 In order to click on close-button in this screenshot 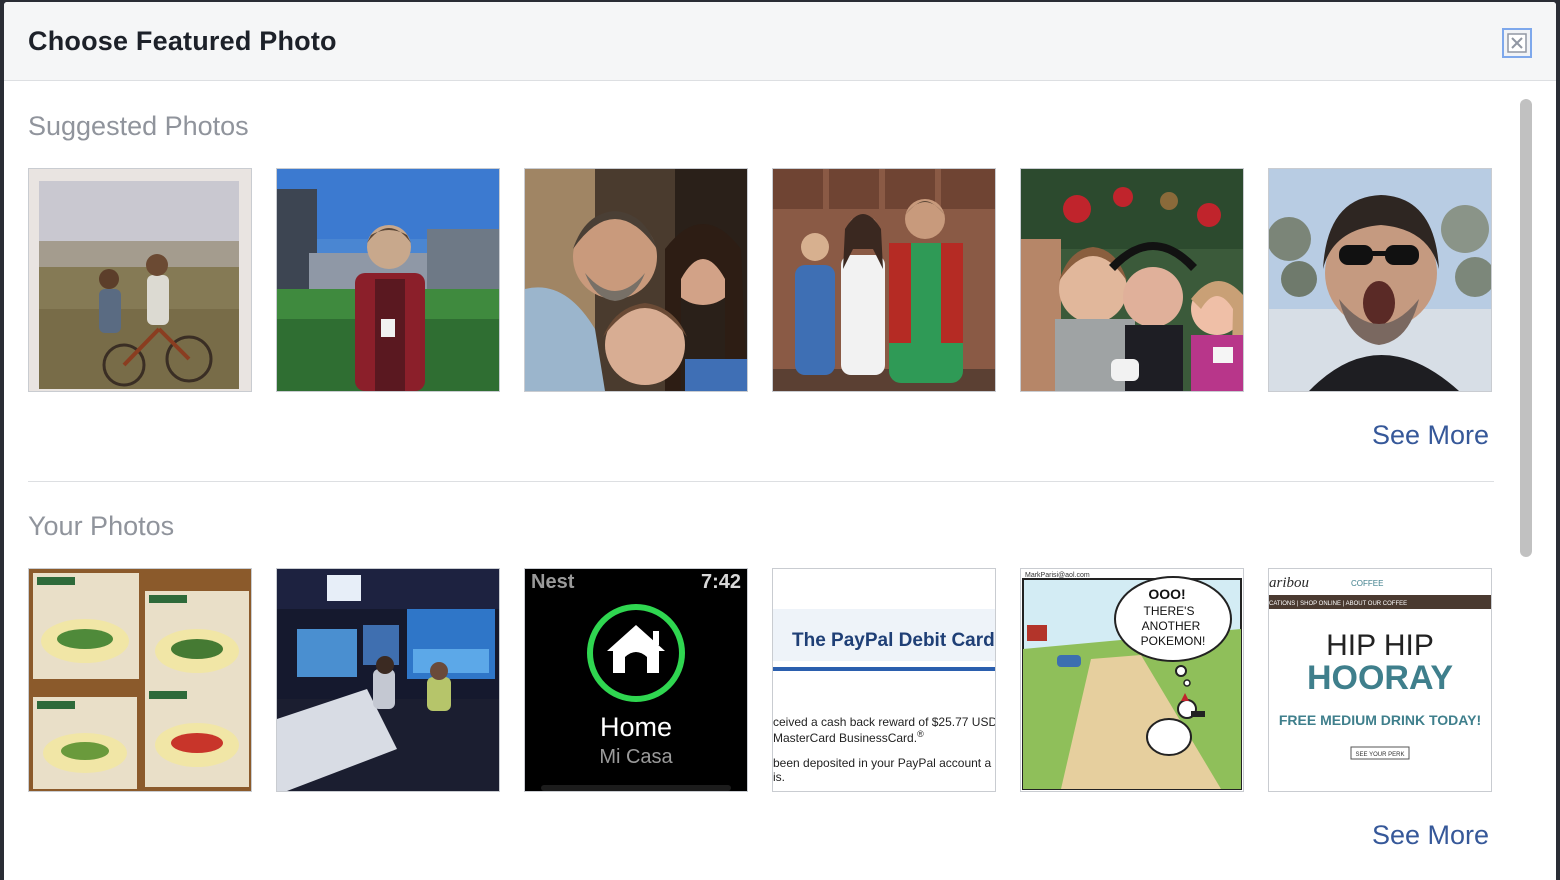, I will do `click(1517, 43)`.